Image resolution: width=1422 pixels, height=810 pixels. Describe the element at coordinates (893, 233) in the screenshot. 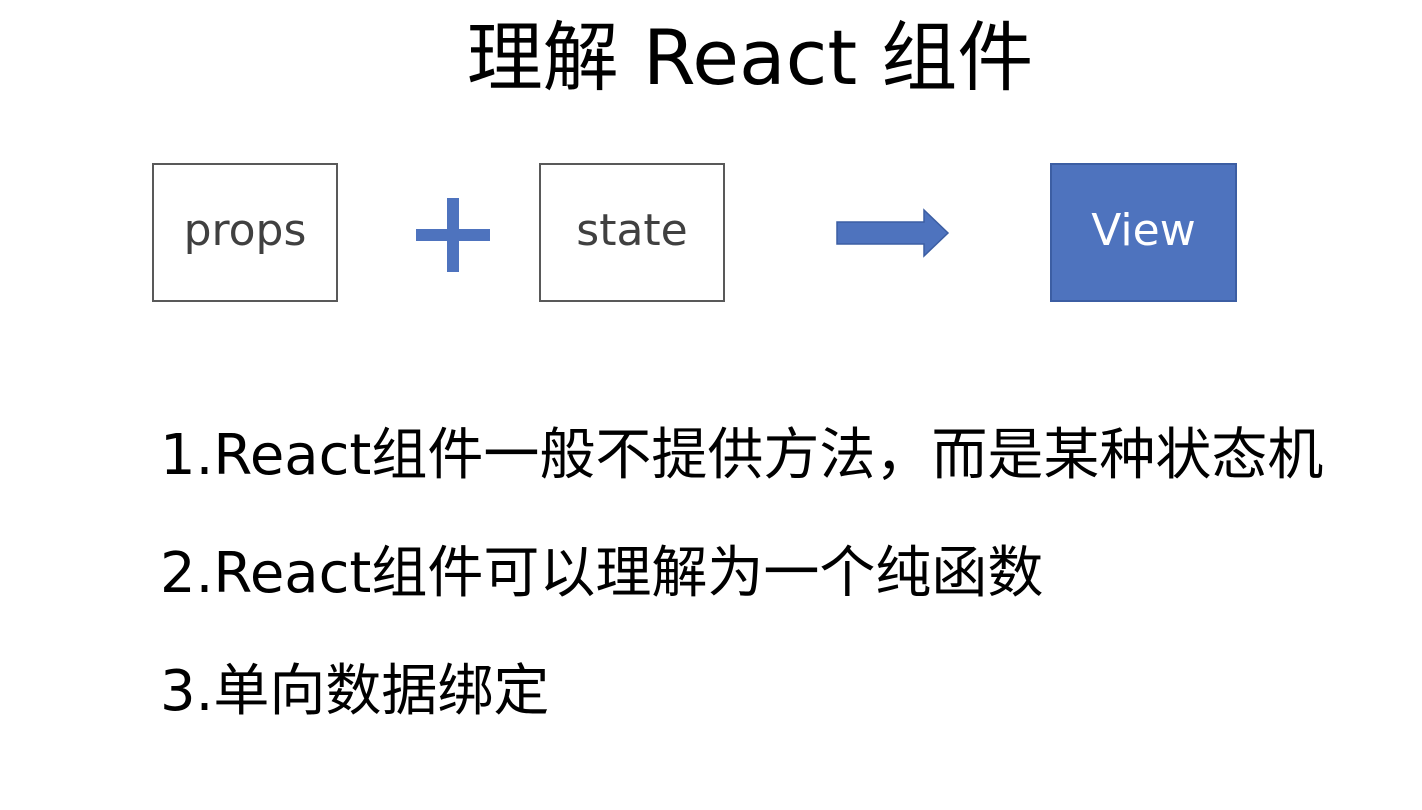

I see `right-arrow-icon` at that location.